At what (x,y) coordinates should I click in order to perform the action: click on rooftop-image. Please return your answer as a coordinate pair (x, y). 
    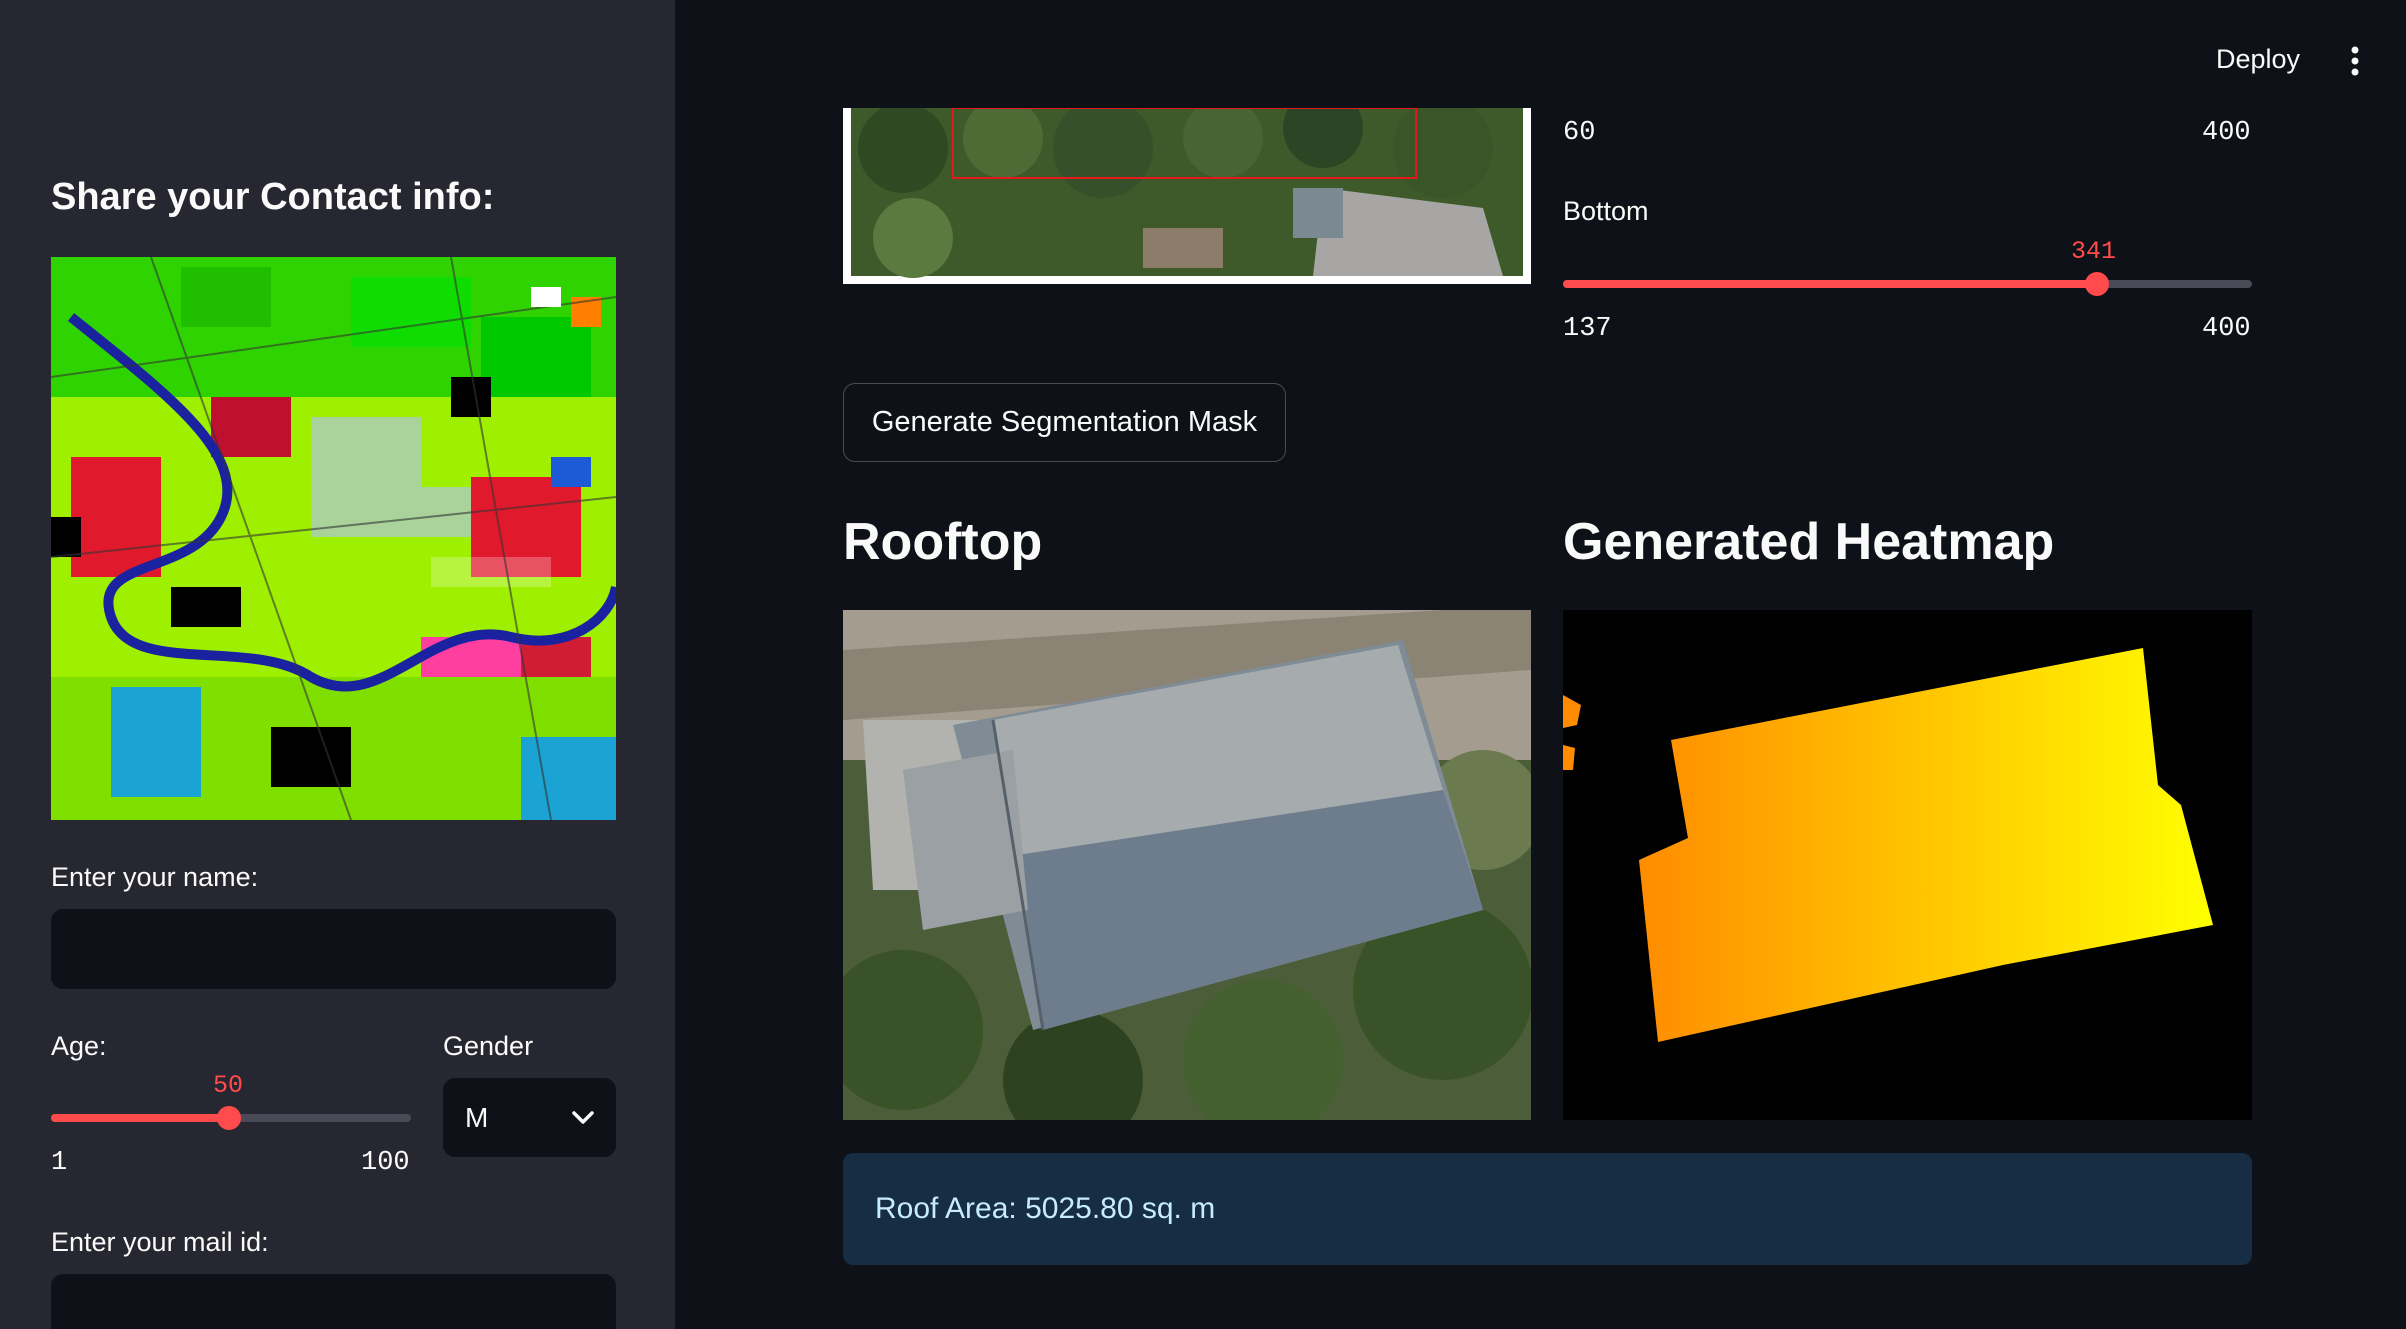
    Looking at the image, I should click on (1187, 865).